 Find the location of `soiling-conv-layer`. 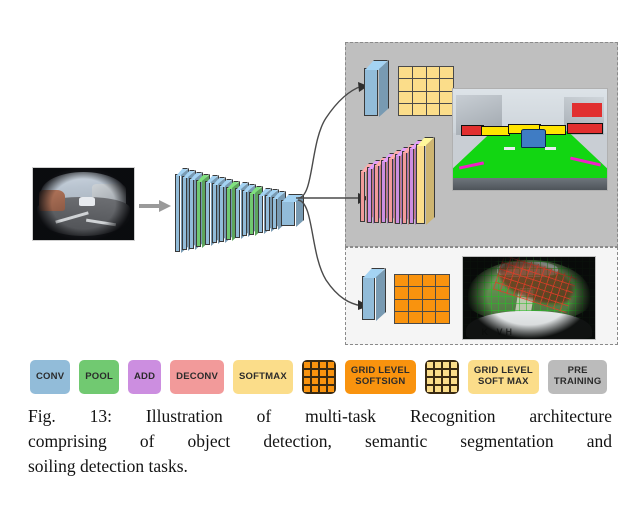

soiling-conv-layer is located at coordinates (374, 294).